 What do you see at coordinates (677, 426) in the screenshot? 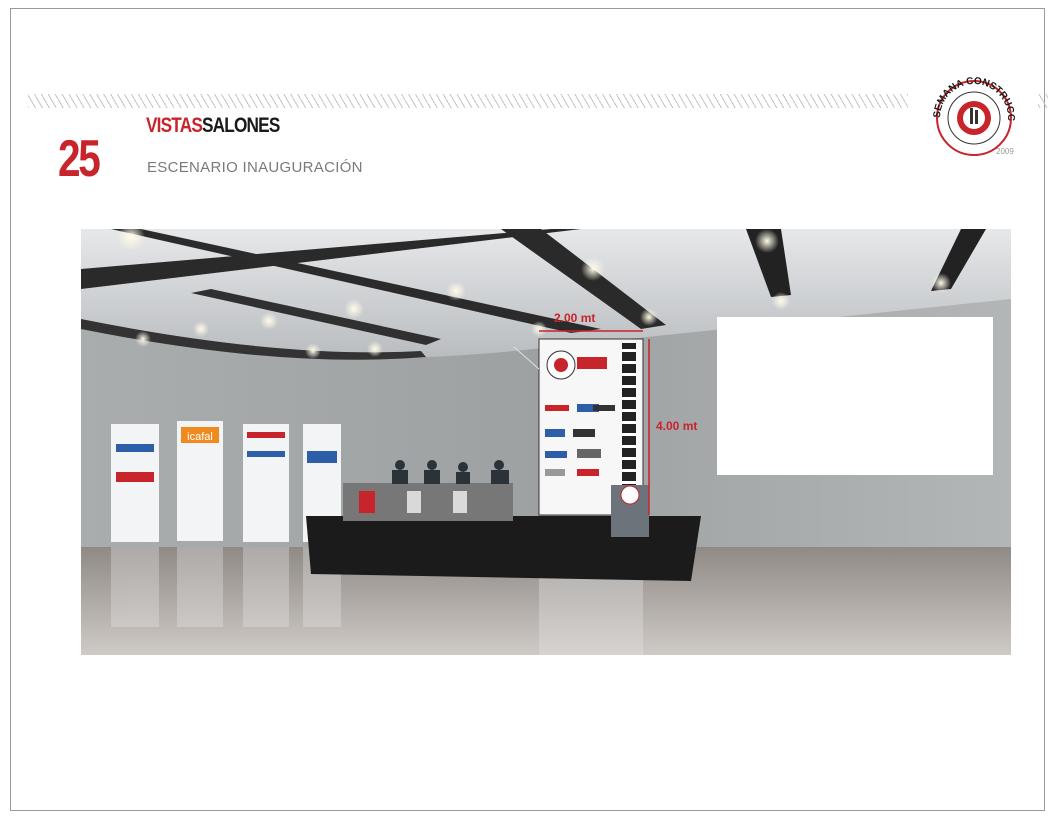
I see `dimension-height-label: 4.00 mt` at bounding box center [677, 426].